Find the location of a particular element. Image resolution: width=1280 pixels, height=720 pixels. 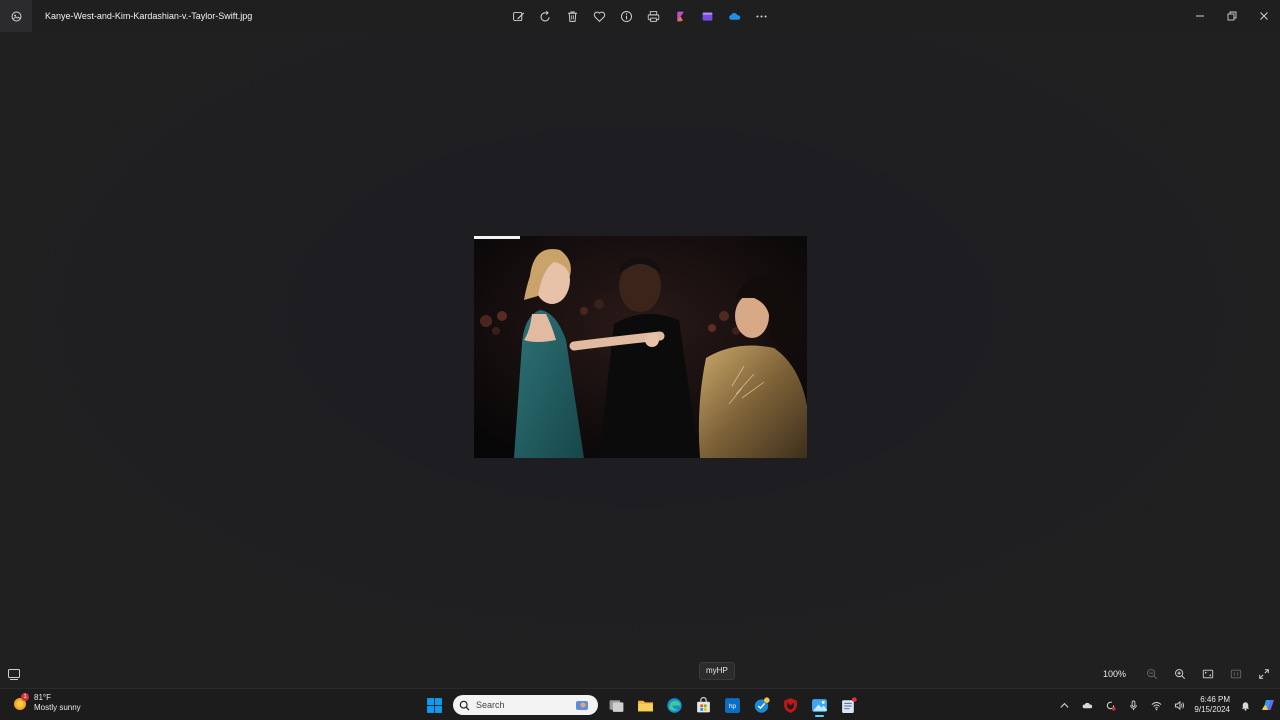

zoom-in-button is located at coordinates (1180, 674).